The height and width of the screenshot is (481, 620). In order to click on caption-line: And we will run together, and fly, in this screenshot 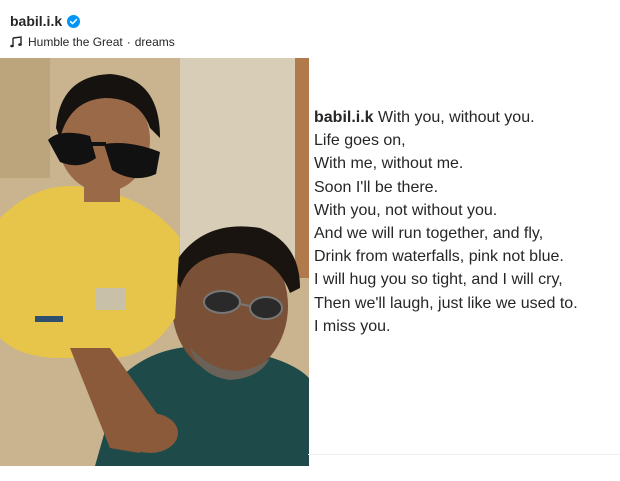, I will do `click(429, 234)`.